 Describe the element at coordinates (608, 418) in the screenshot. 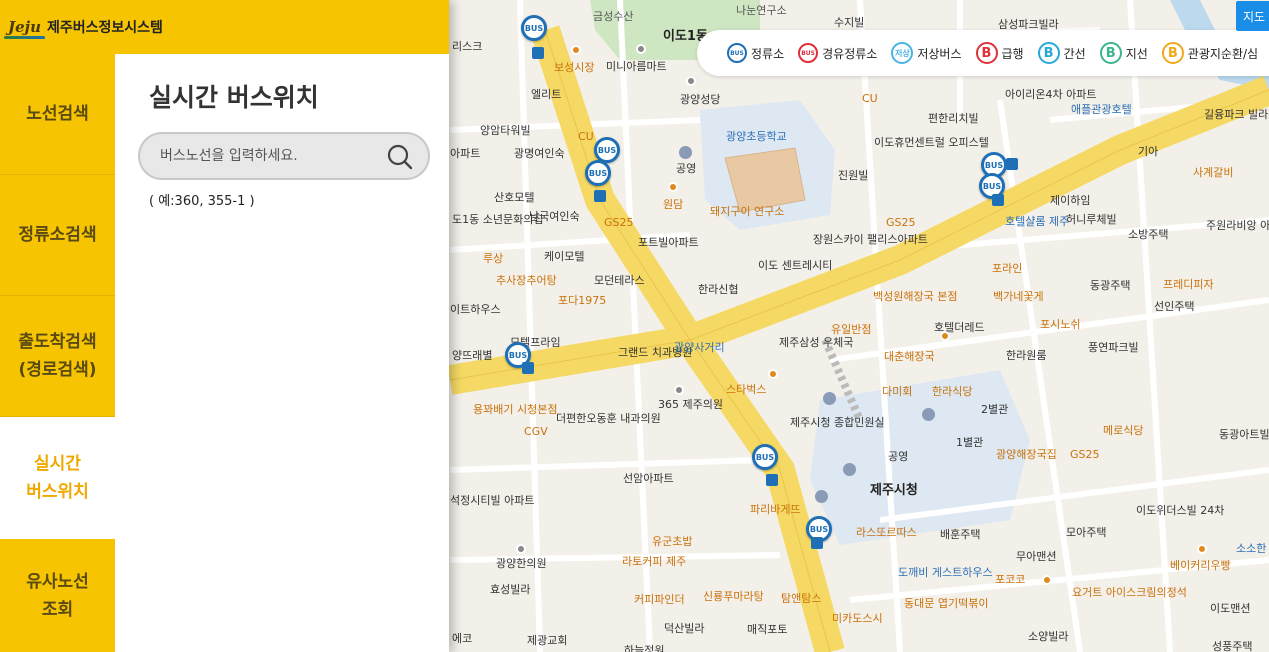

I see `map-label: 더편한오동훈 내과의원` at that location.